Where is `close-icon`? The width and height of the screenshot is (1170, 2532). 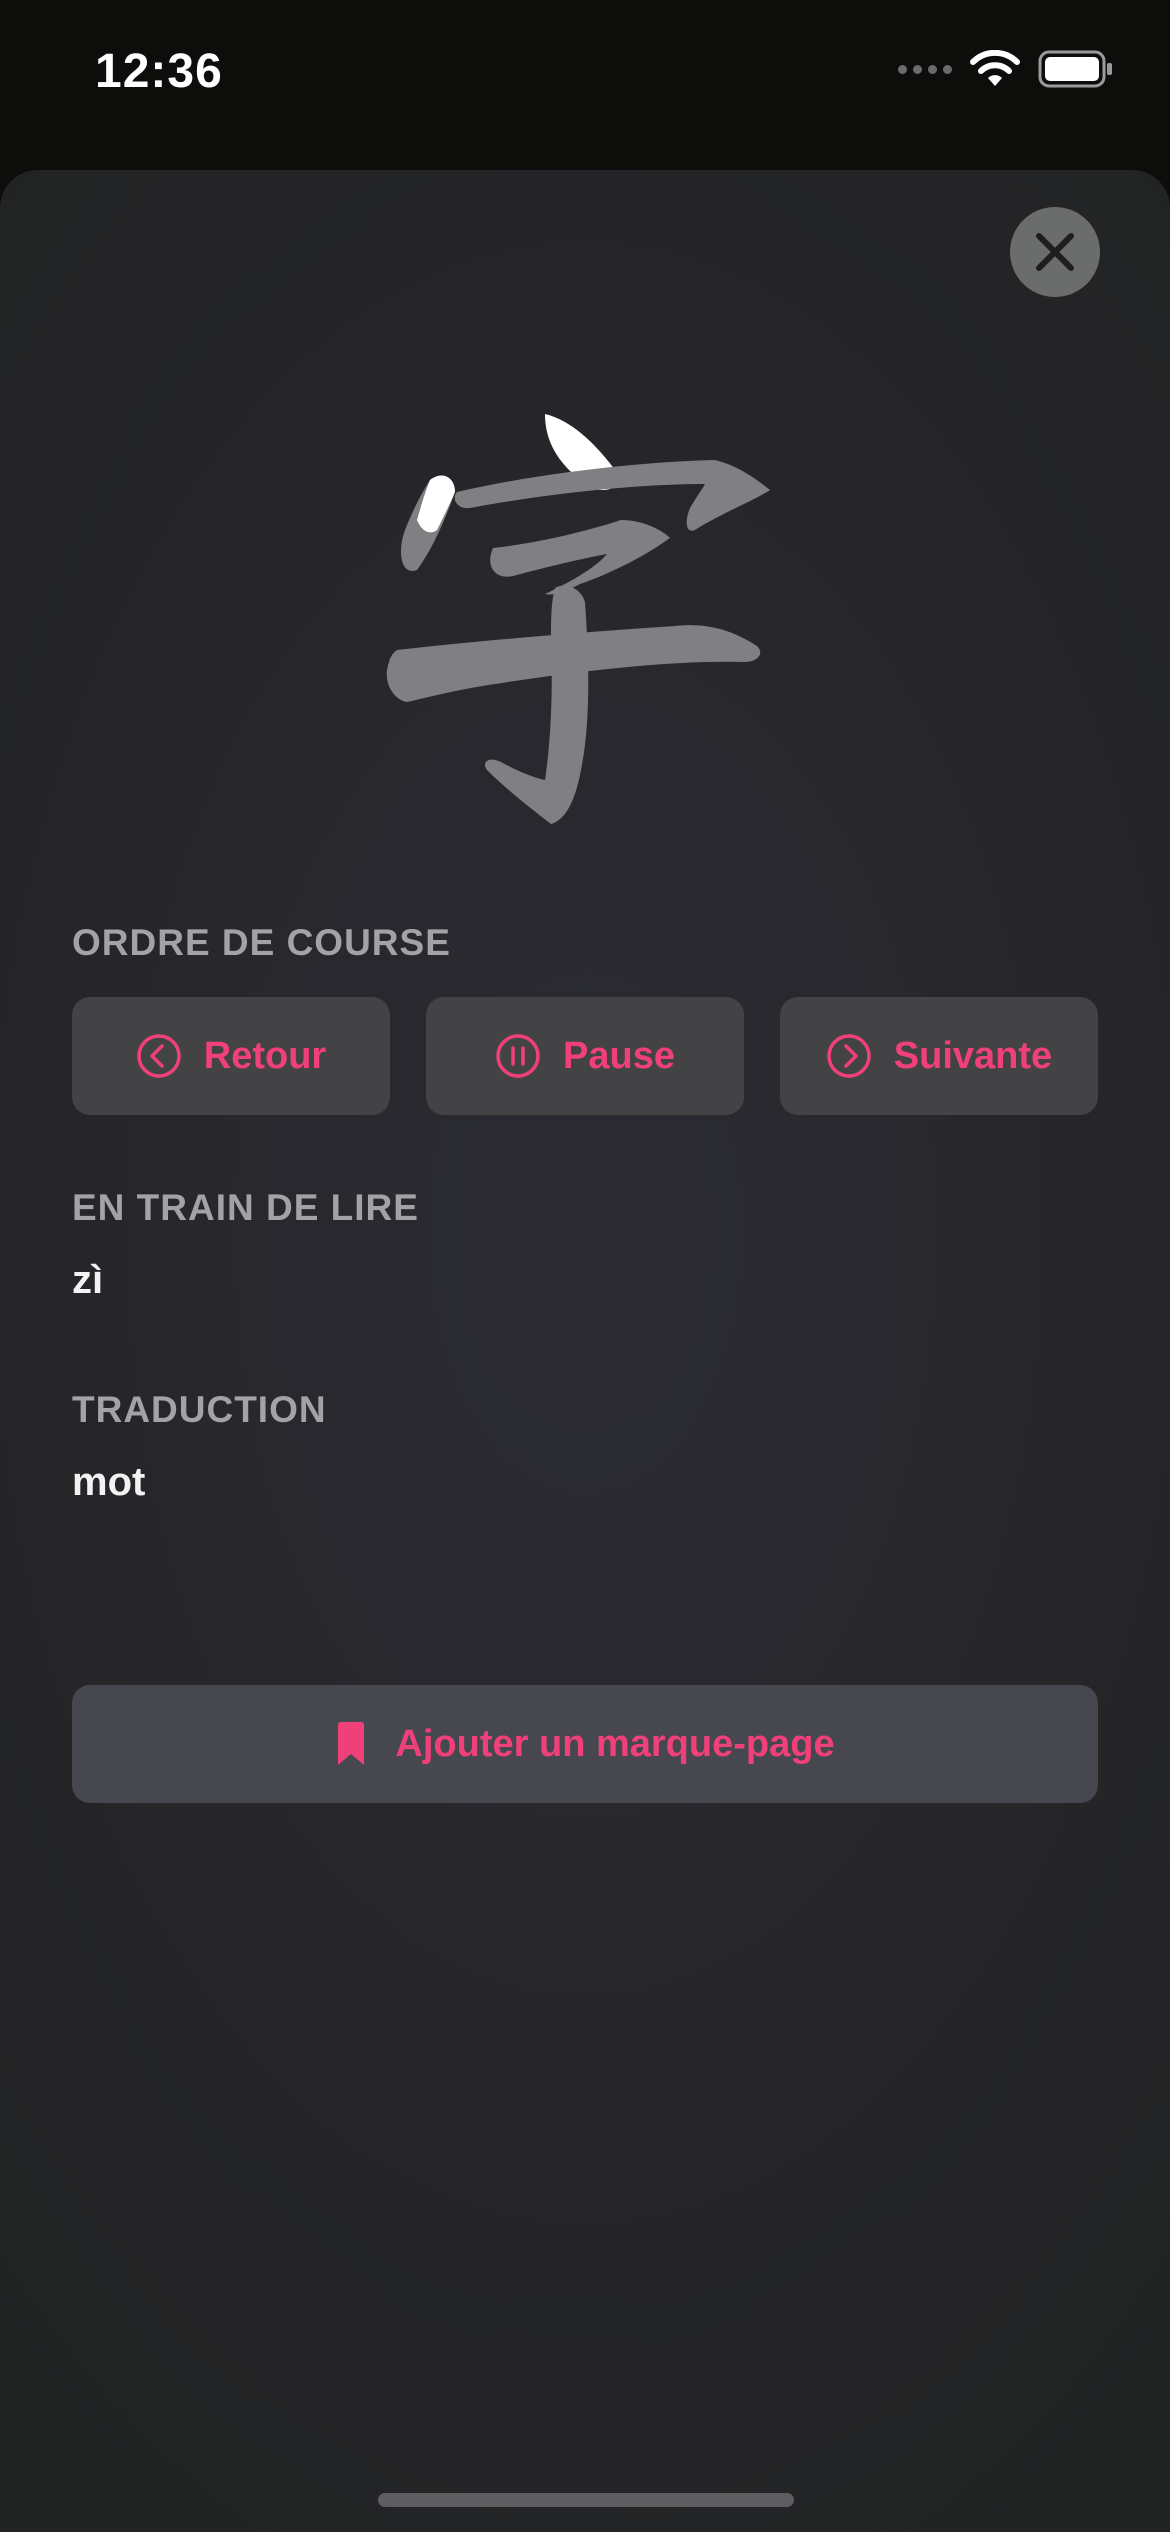 close-icon is located at coordinates (1055, 252).